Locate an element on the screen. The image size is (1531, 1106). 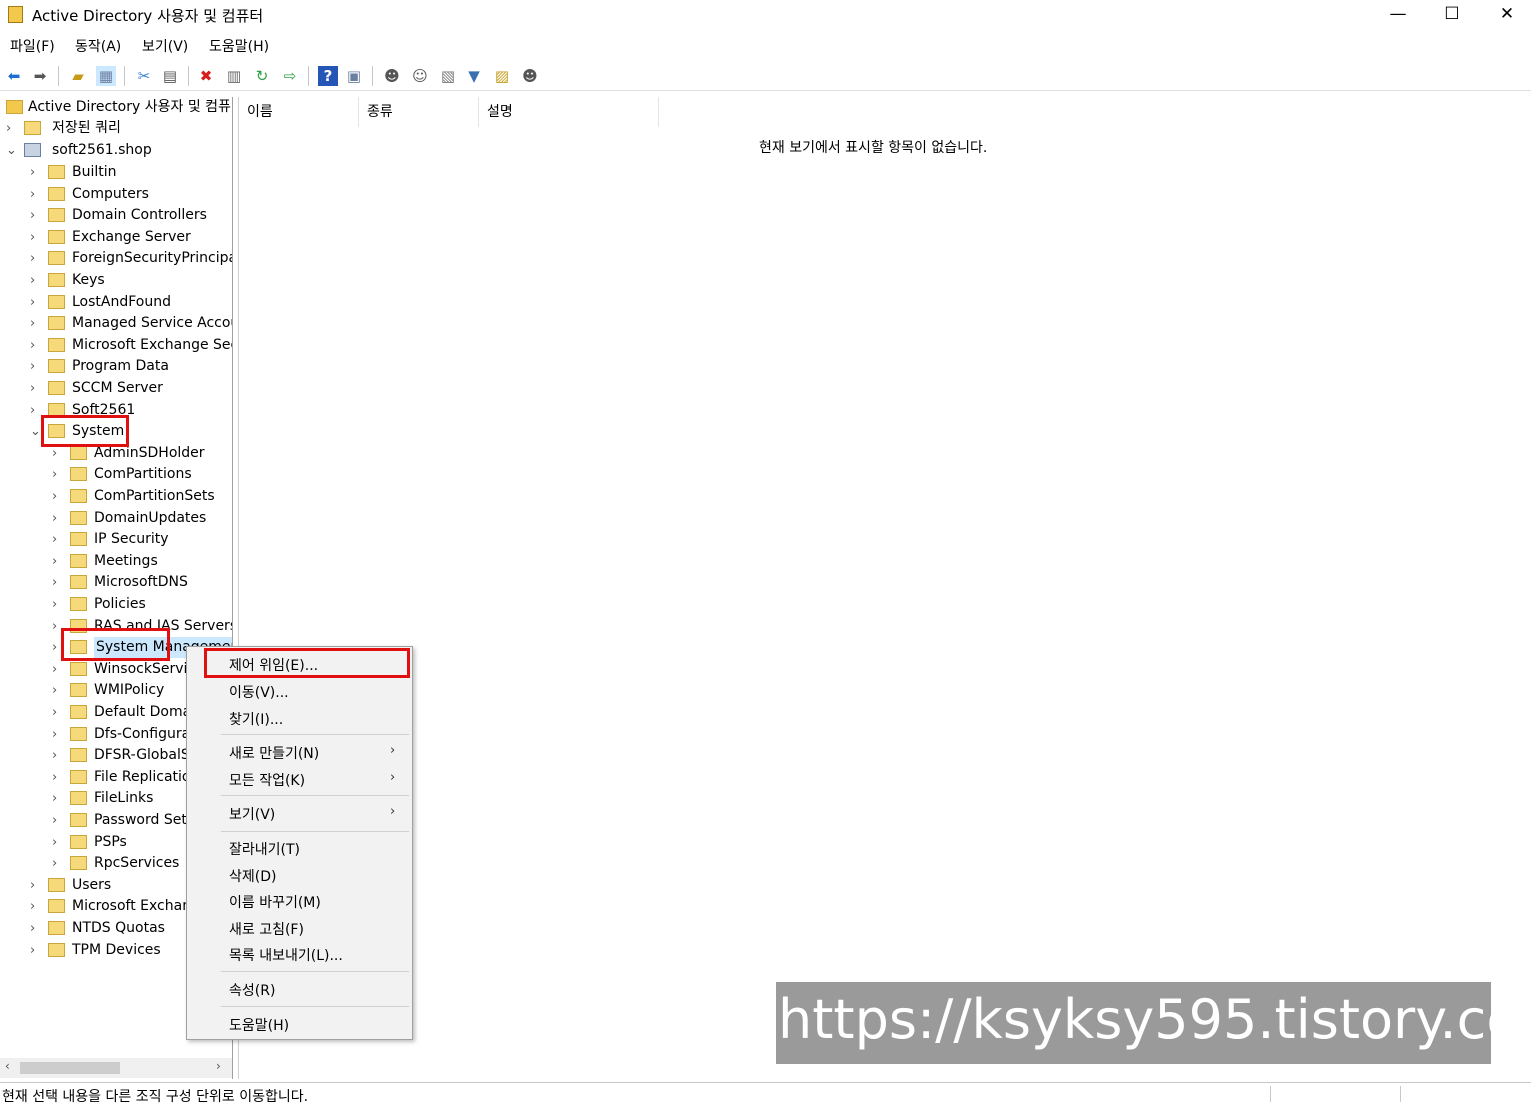
copy-icon: ▤ is located at coordinates (170, 76).